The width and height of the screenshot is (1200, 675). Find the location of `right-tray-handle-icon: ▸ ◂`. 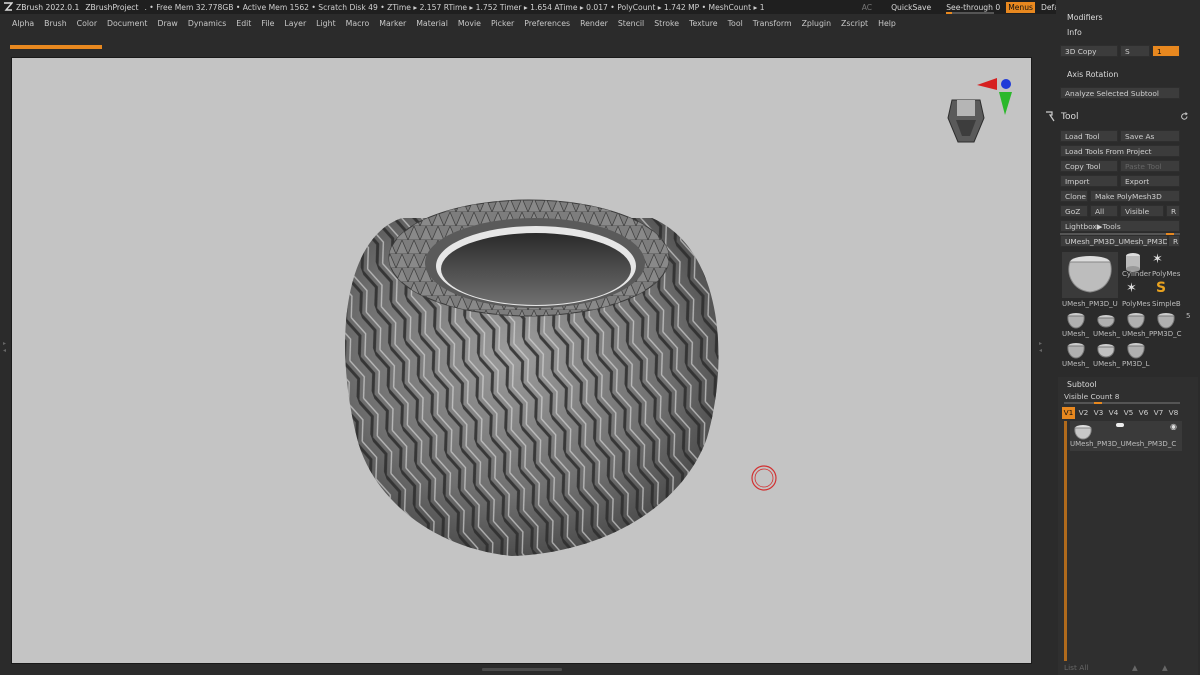

right-tray-handle-icon: ▸ ◂ is located at coordinates (1040, 347).